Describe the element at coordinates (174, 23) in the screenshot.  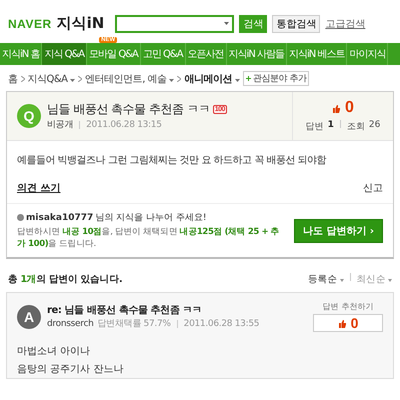
I see `search-field` at that location.